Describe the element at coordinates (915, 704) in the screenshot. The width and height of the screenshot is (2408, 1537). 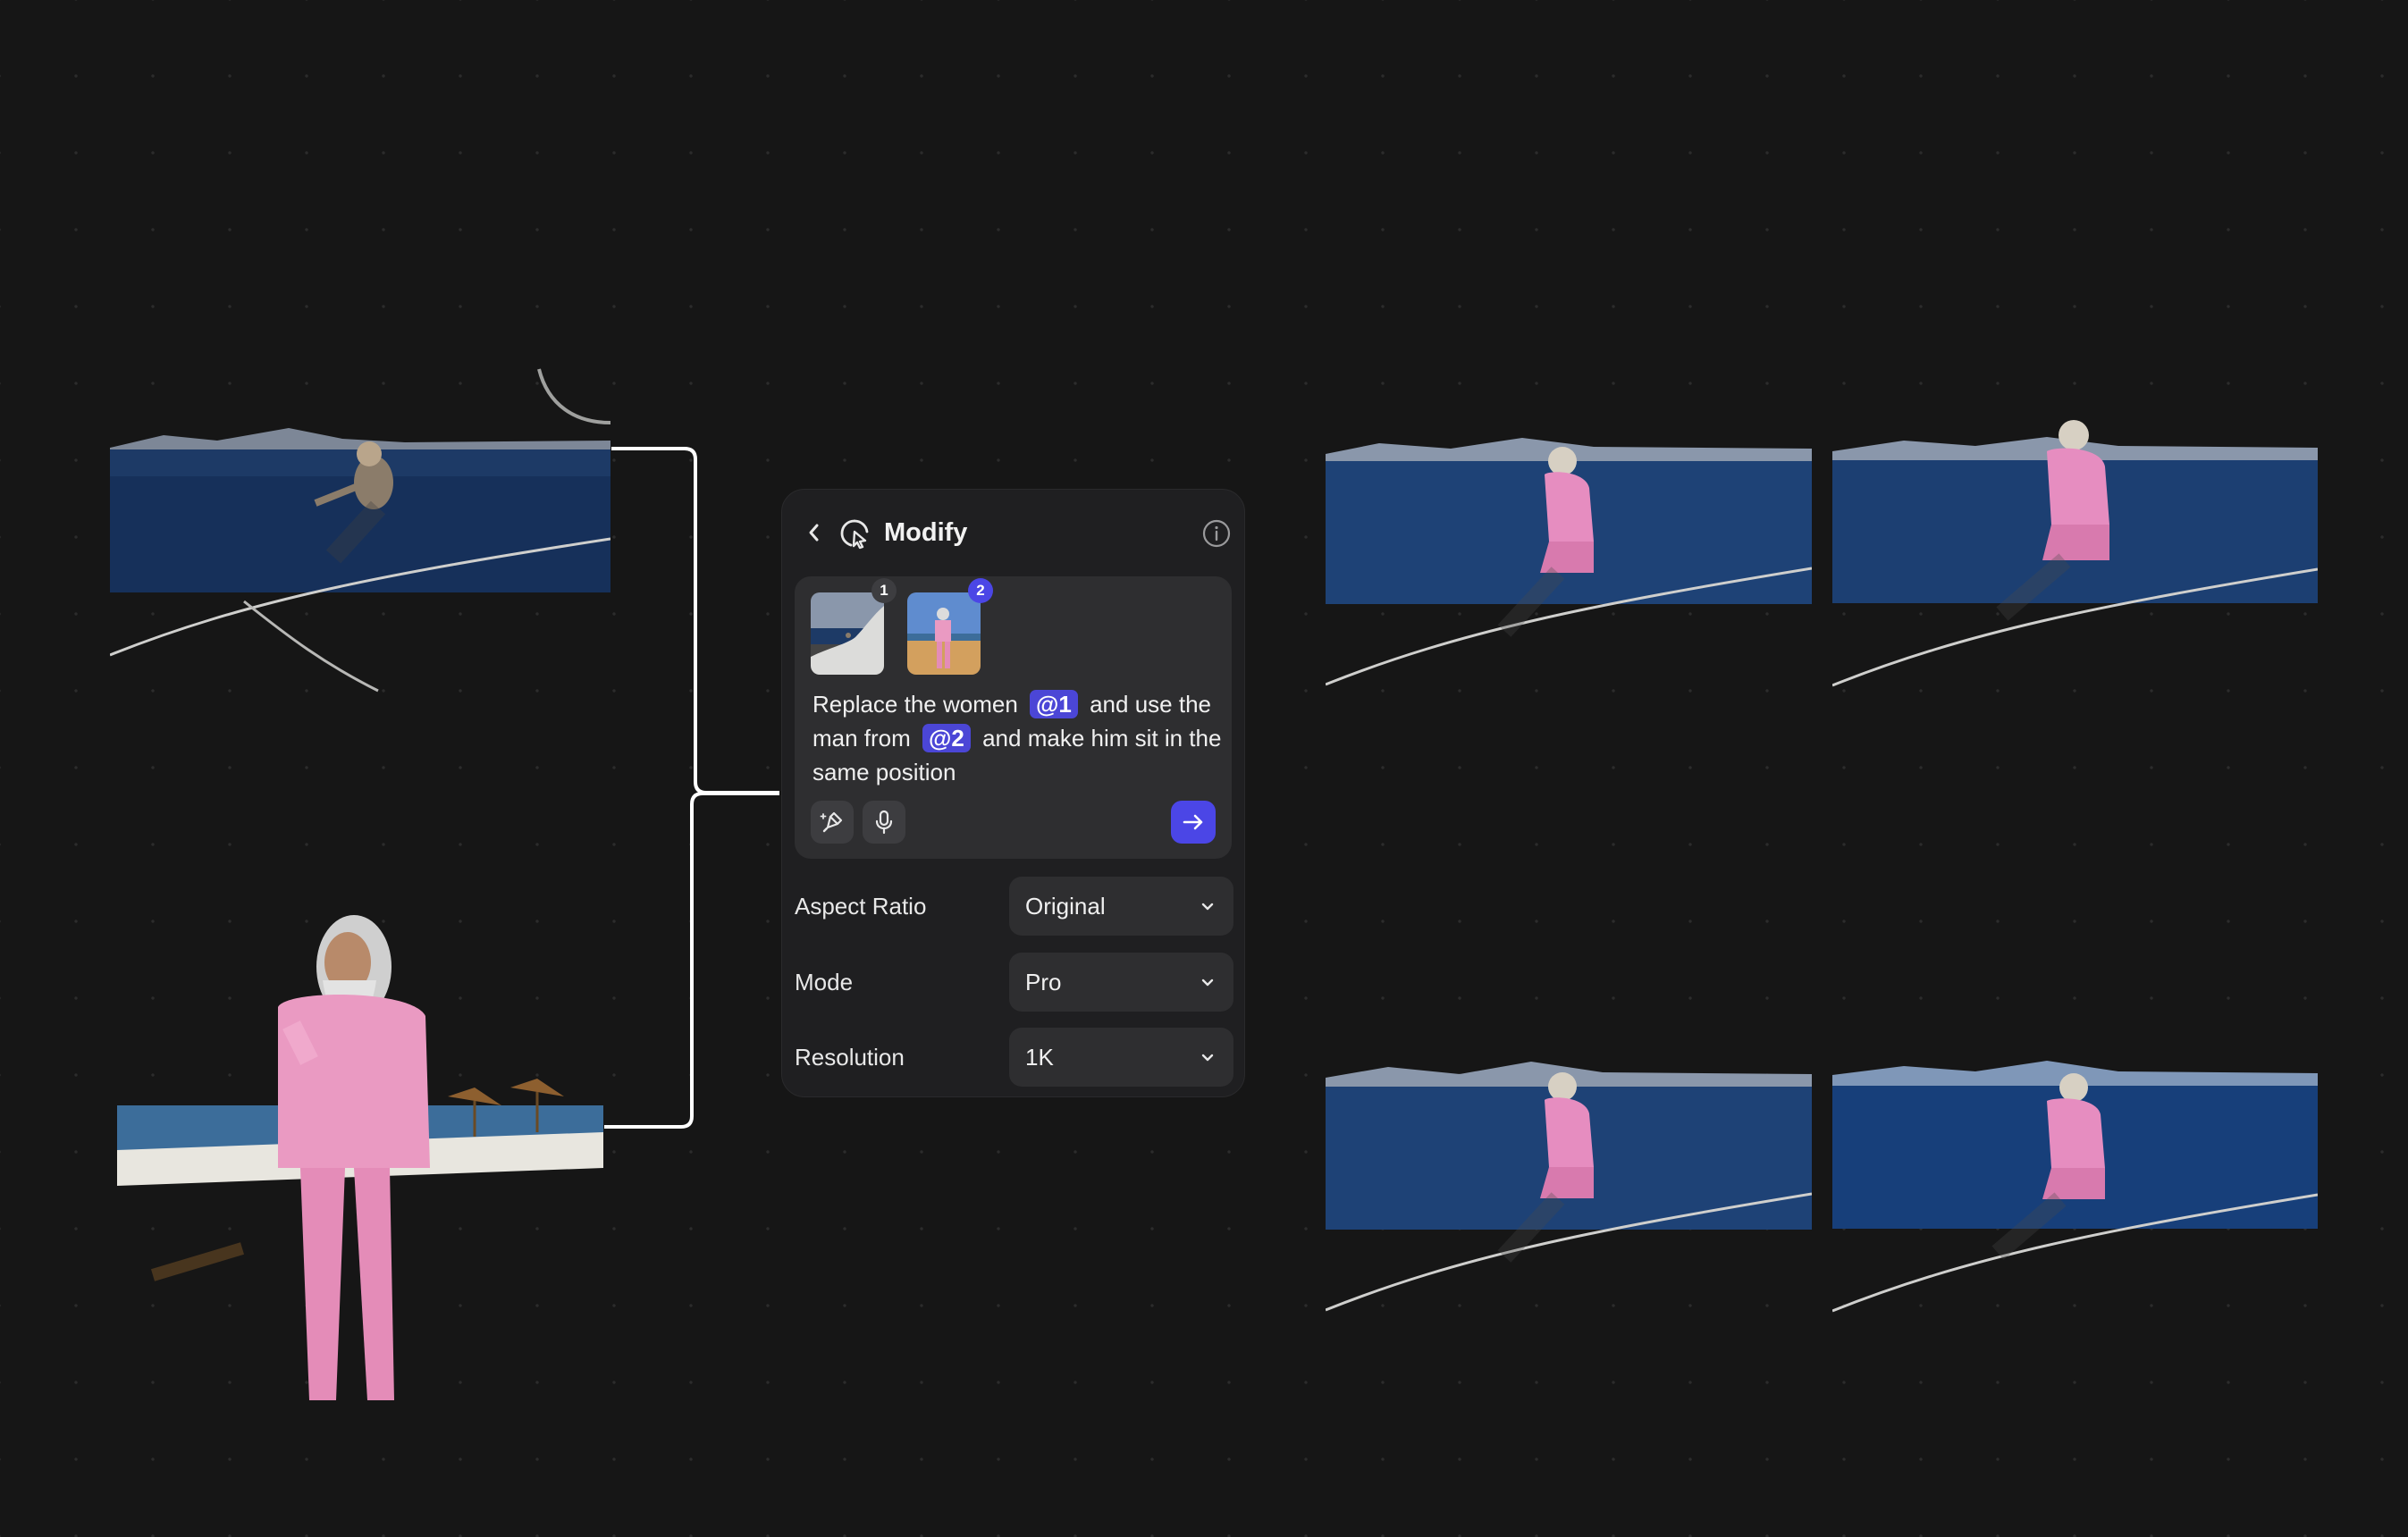
I see `prompt-part-1: Replace the women` at that location.